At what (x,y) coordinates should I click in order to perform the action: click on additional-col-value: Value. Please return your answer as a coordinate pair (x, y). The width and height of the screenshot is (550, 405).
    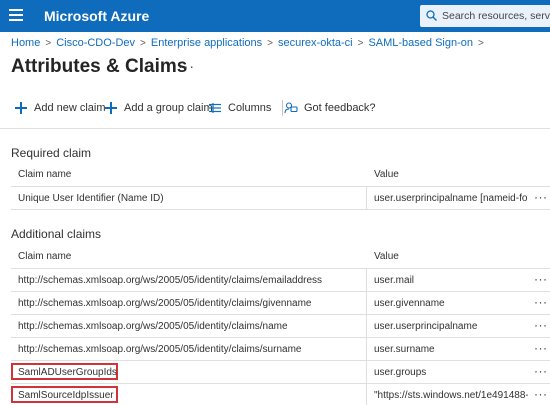
    Looking at the image, I should click on (386, 256).